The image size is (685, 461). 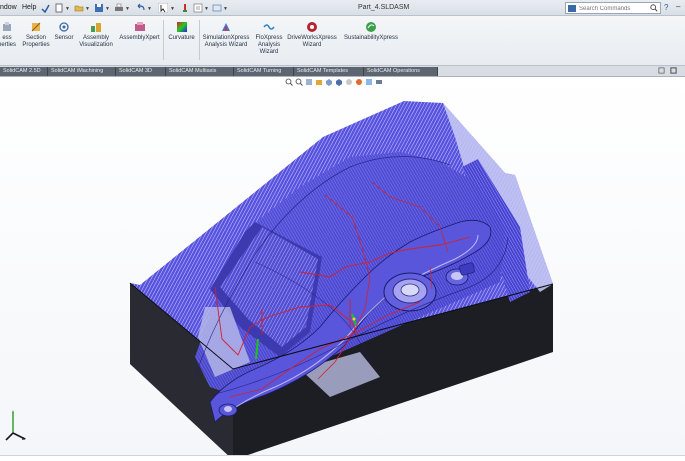 I want to click on search-input, so click(x=614, y=8).